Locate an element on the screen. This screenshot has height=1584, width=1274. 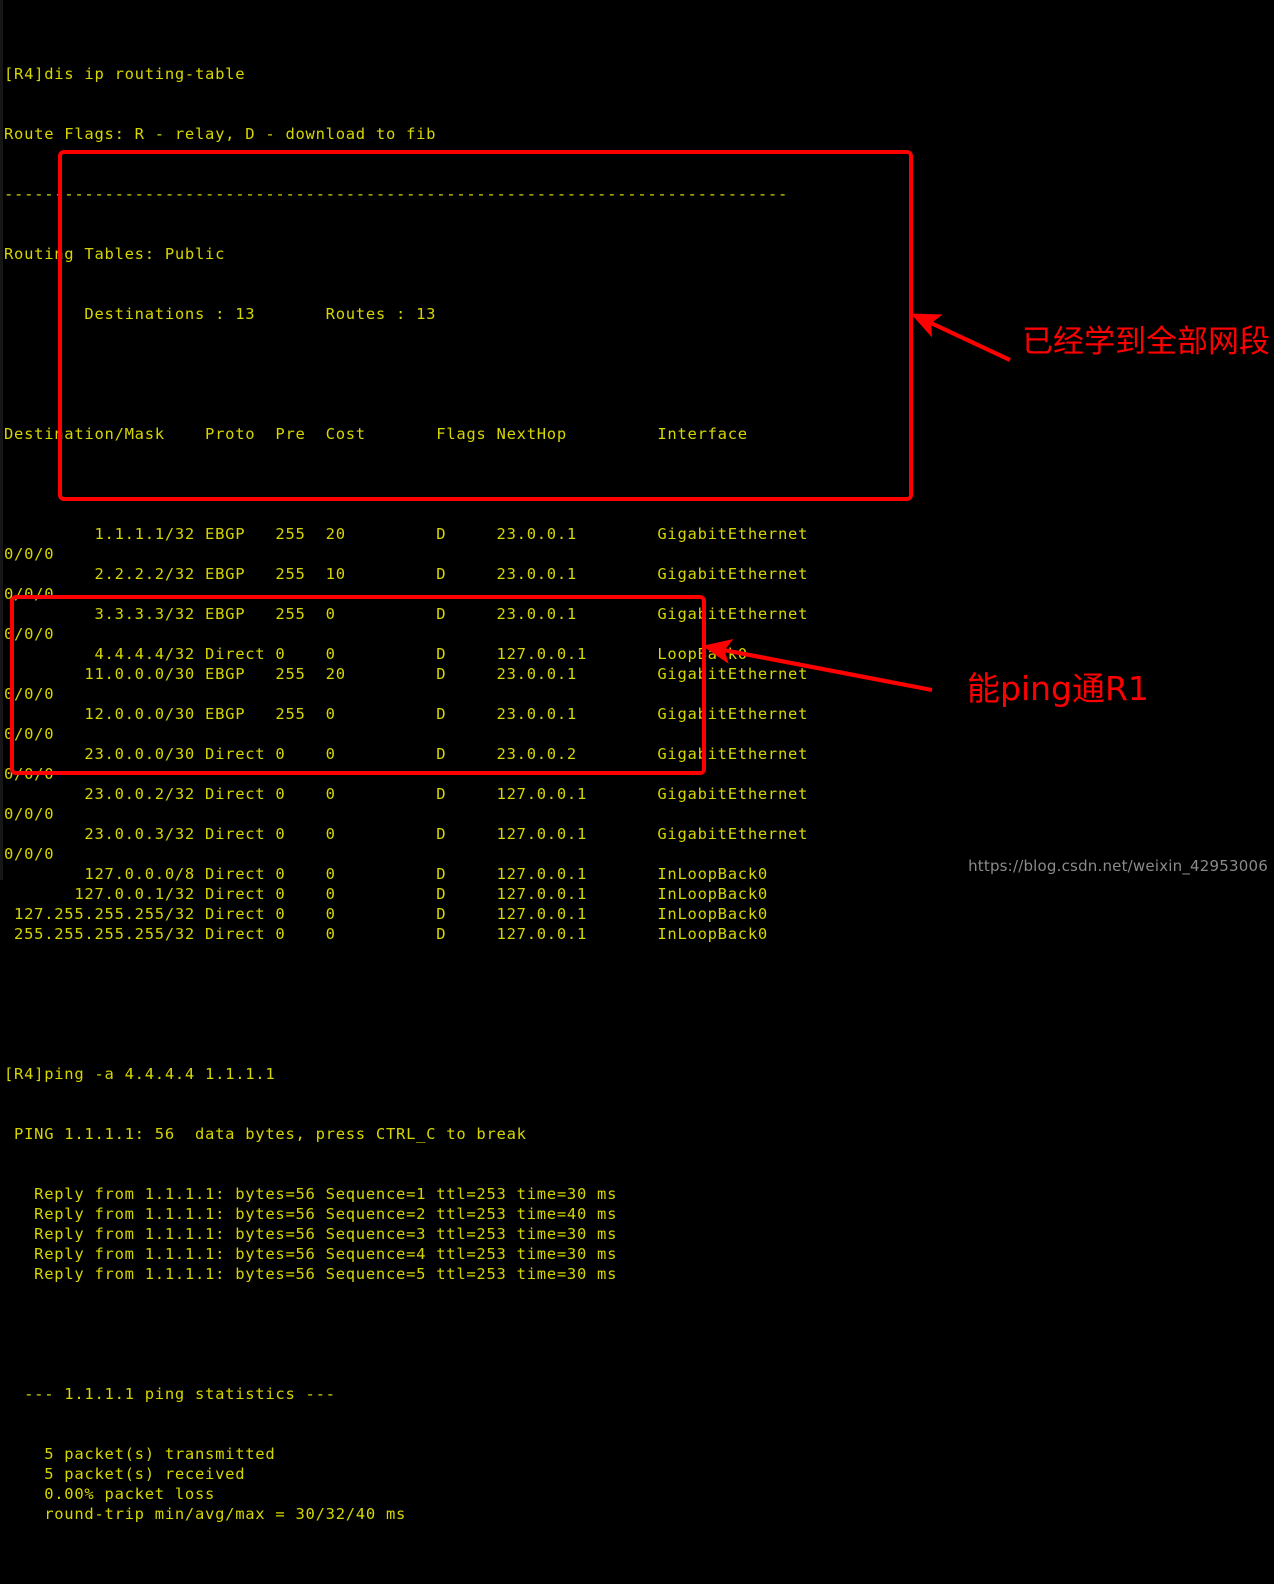
annotation-ping-success: 能ping通R1 is located at coordinates (1058, 688).